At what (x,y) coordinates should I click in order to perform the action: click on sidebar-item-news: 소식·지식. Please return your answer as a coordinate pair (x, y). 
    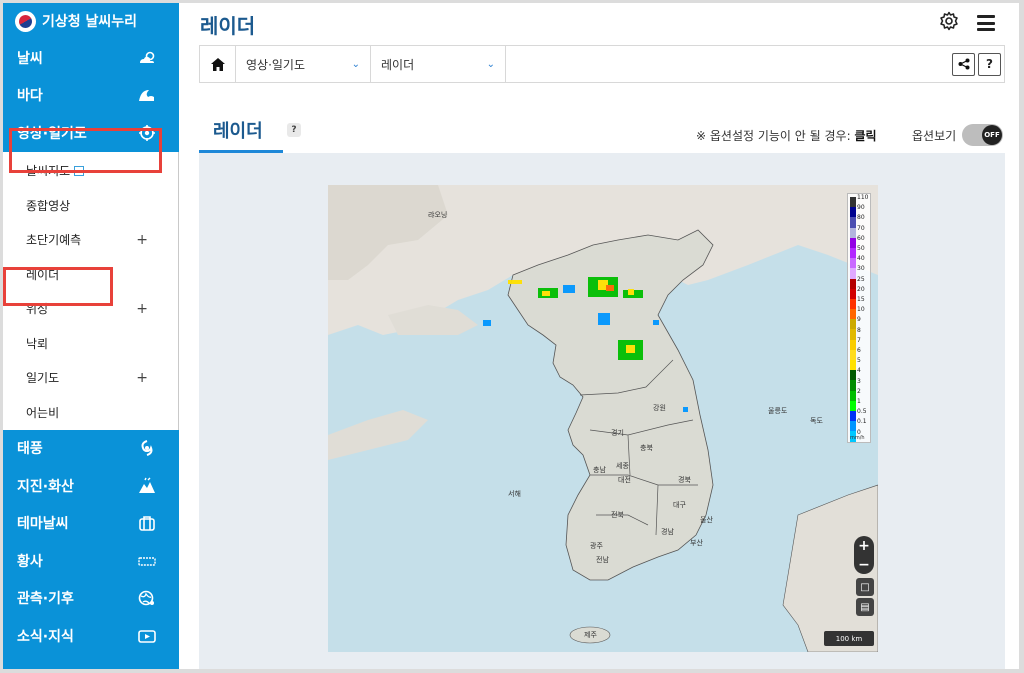
    Looking at the image, I should click on (91, 636).